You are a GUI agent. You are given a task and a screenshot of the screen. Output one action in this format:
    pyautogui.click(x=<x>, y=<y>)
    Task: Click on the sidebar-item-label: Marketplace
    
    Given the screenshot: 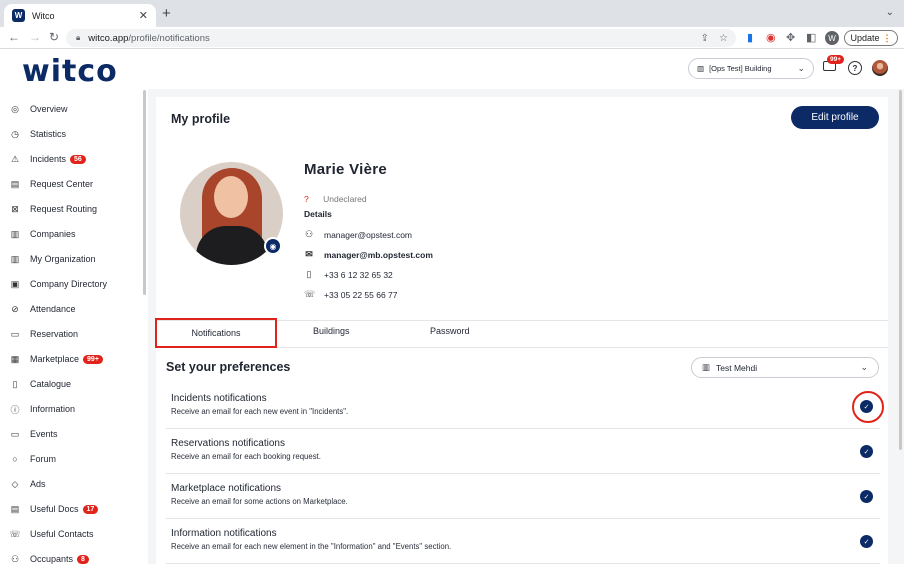 What is the action you would take?
    pyautogui.click(x=55, y=359)
    